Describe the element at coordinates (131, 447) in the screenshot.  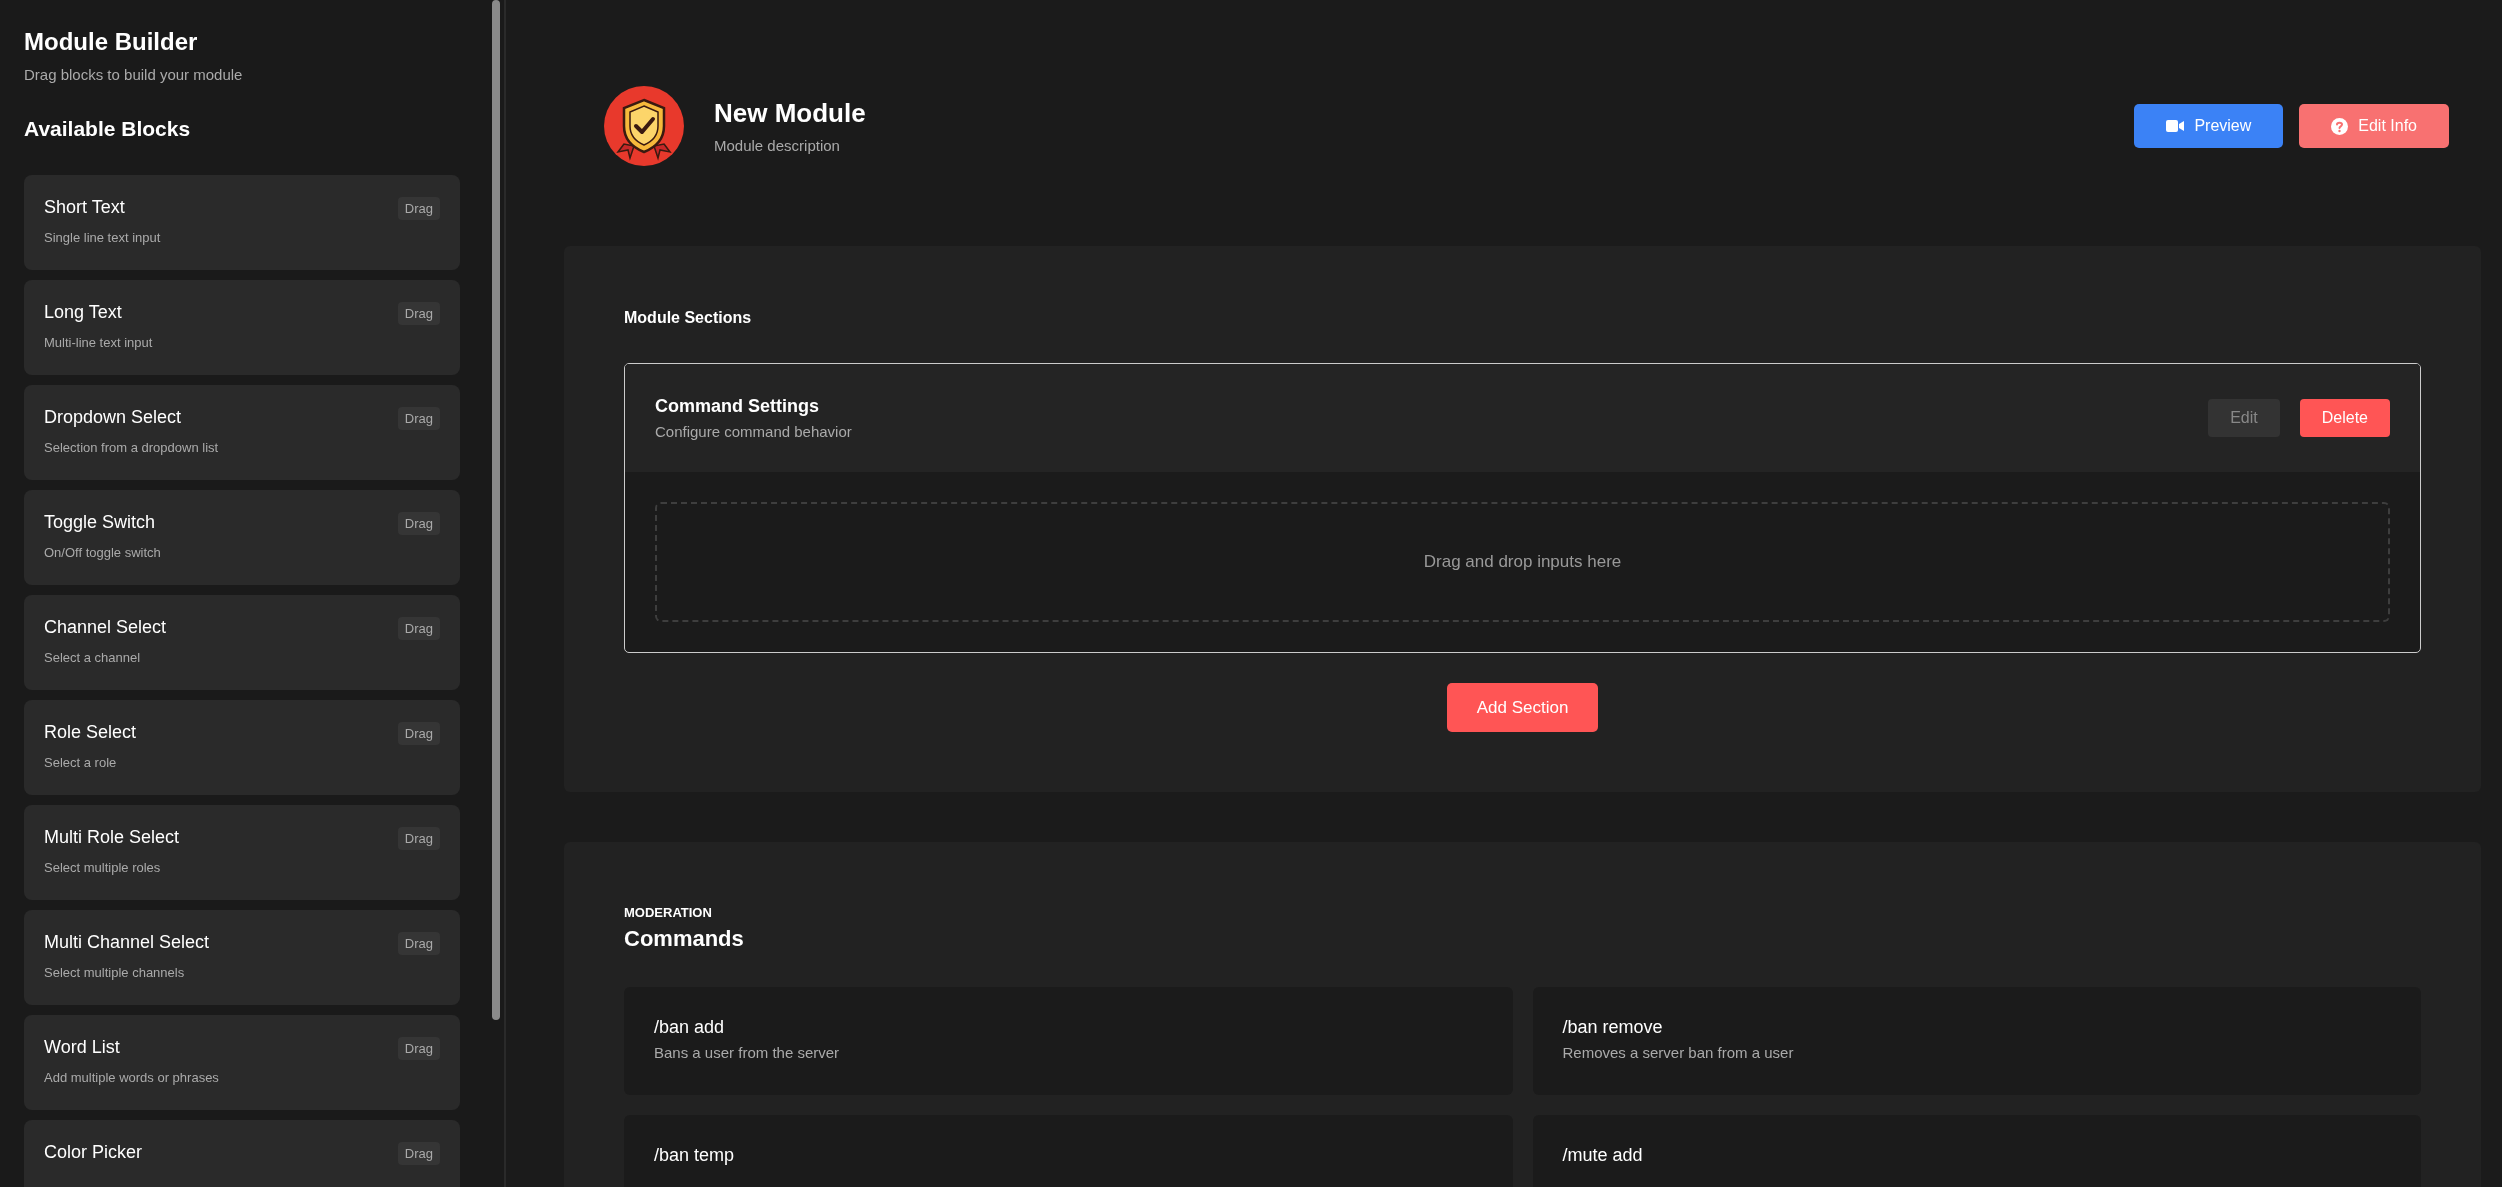
I see `block-description: Selection from a dropdown list` at that location.